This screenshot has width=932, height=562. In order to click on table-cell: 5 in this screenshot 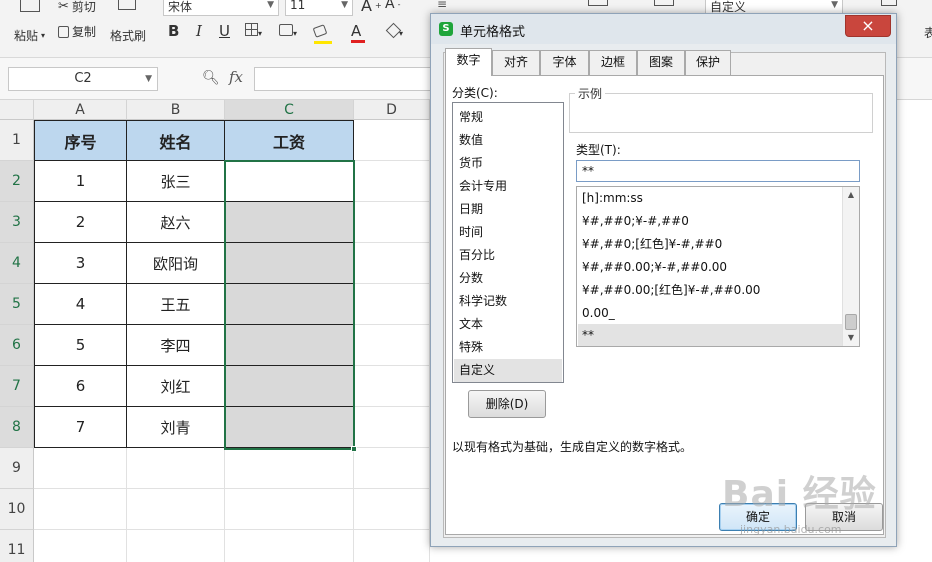, I will do `click(80, 345)`.